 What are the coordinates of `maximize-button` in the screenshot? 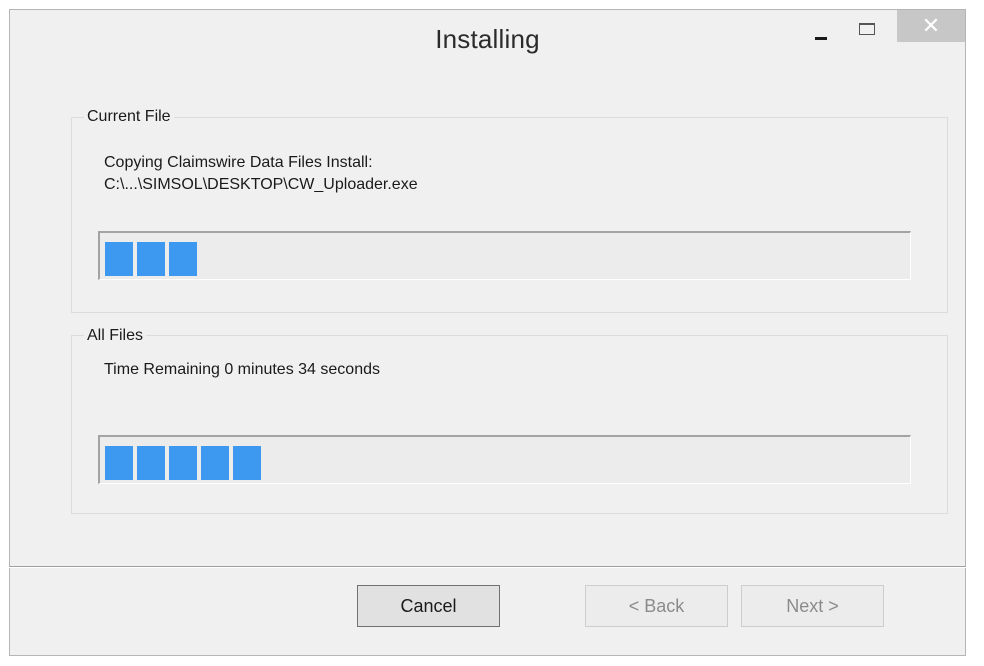 It's located at (867, 26).